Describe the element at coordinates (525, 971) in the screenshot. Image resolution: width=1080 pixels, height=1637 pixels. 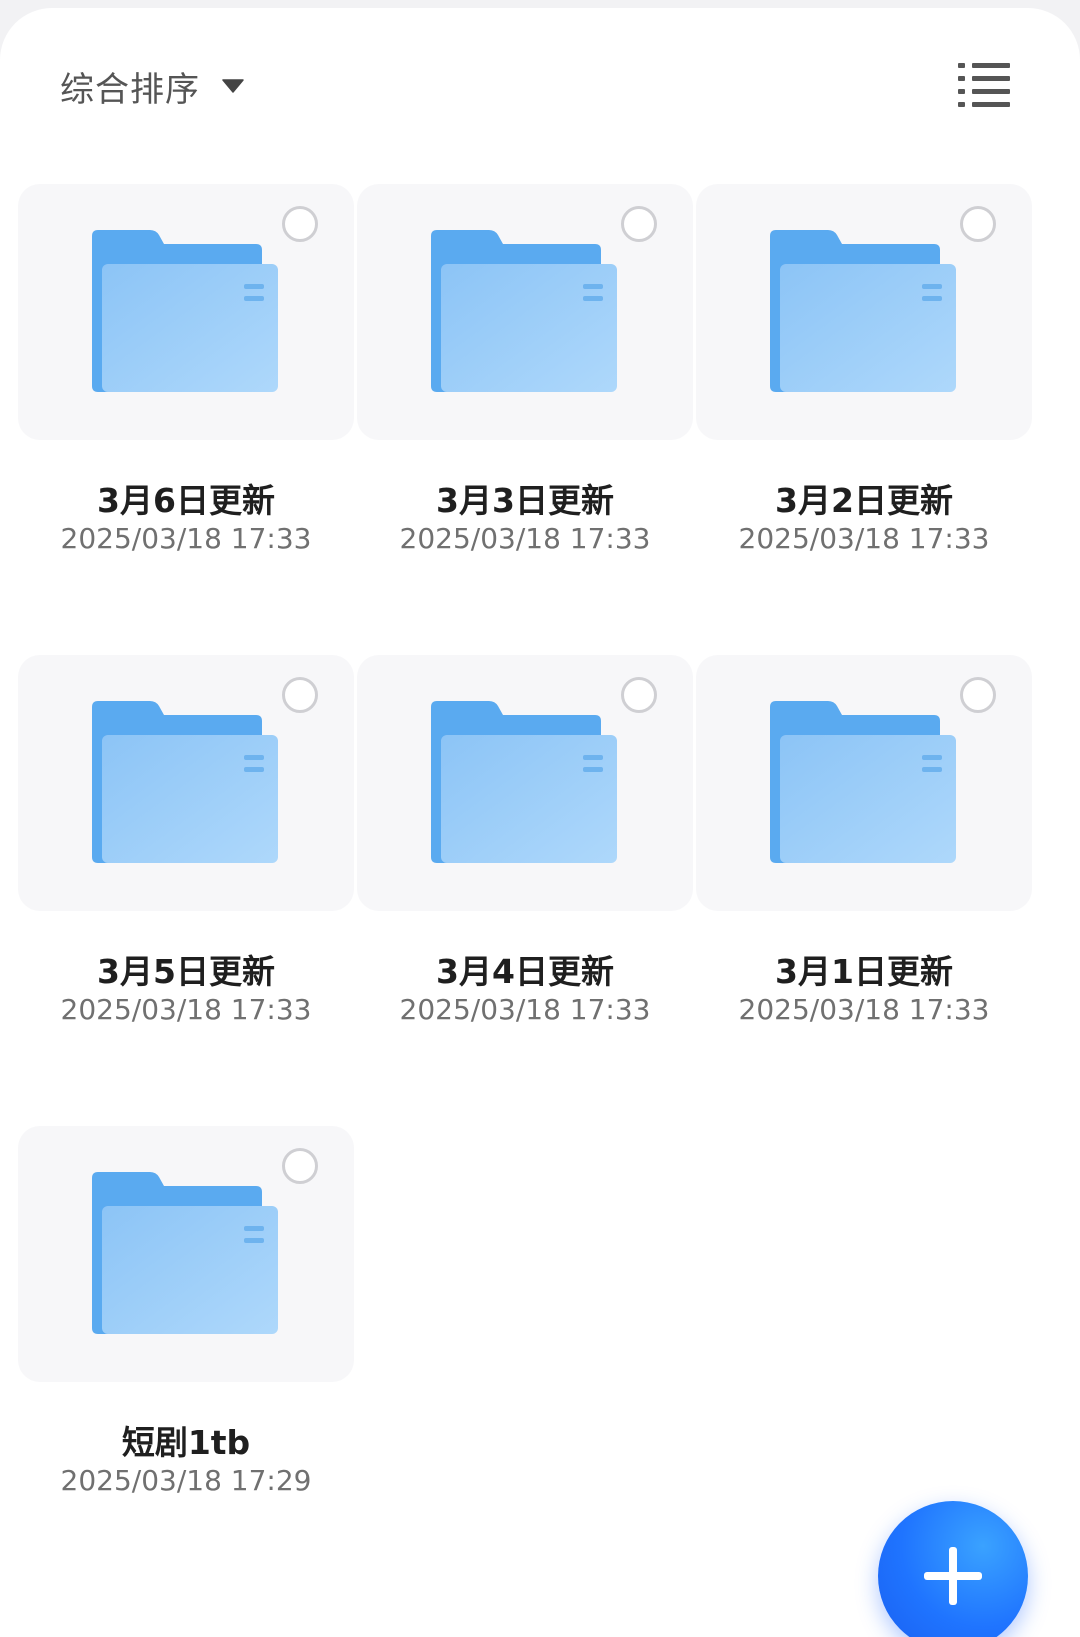
I see `folder-name: 3月4日更新` at that location.